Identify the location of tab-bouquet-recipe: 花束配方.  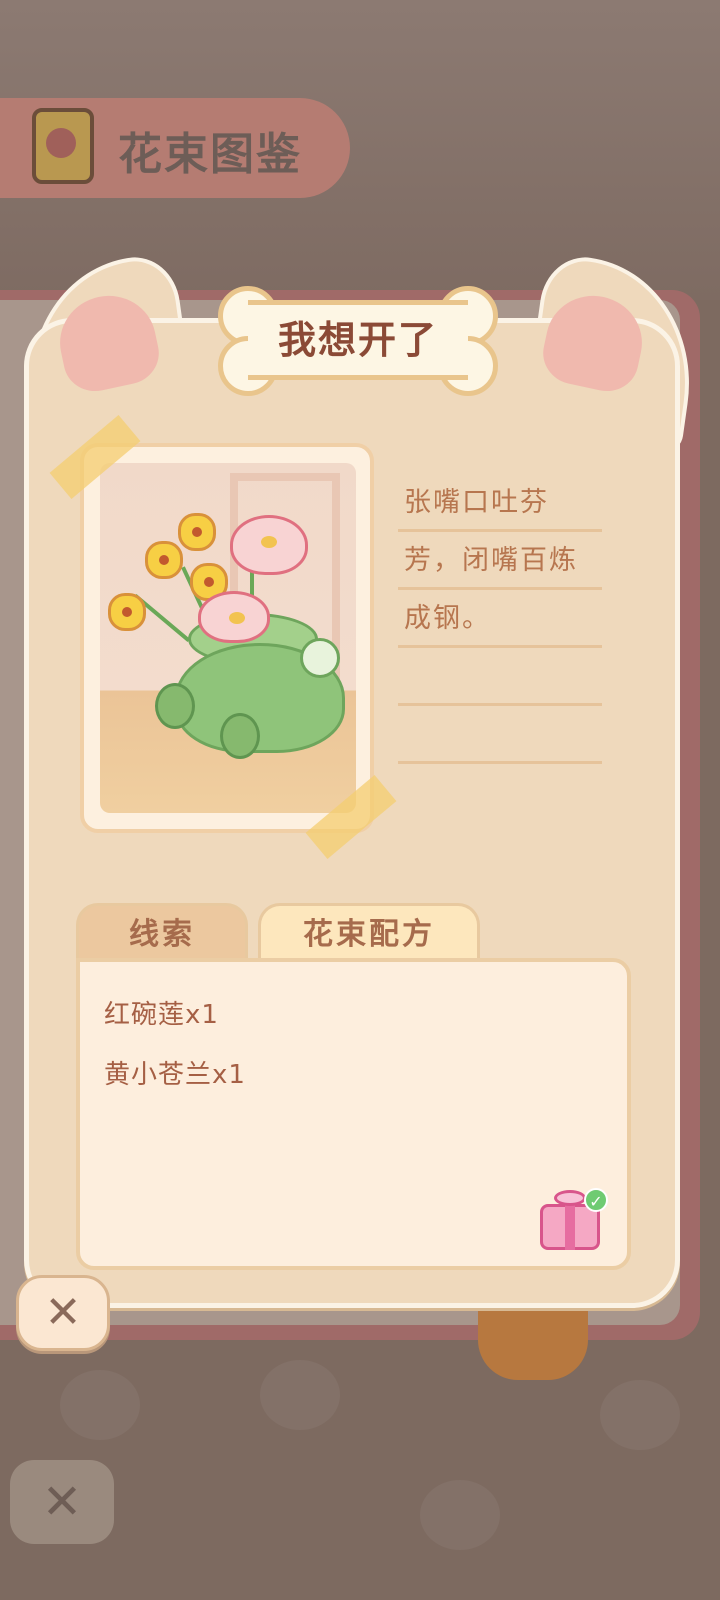
(369, 932).